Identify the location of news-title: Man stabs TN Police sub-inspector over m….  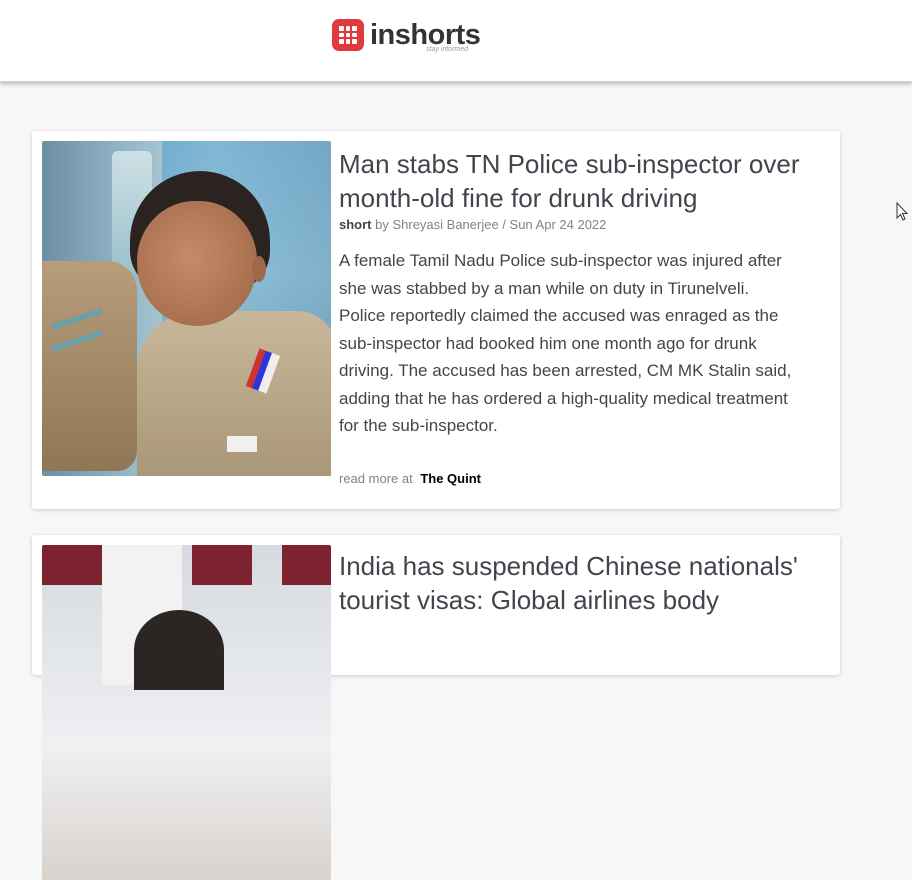
(574, 181).